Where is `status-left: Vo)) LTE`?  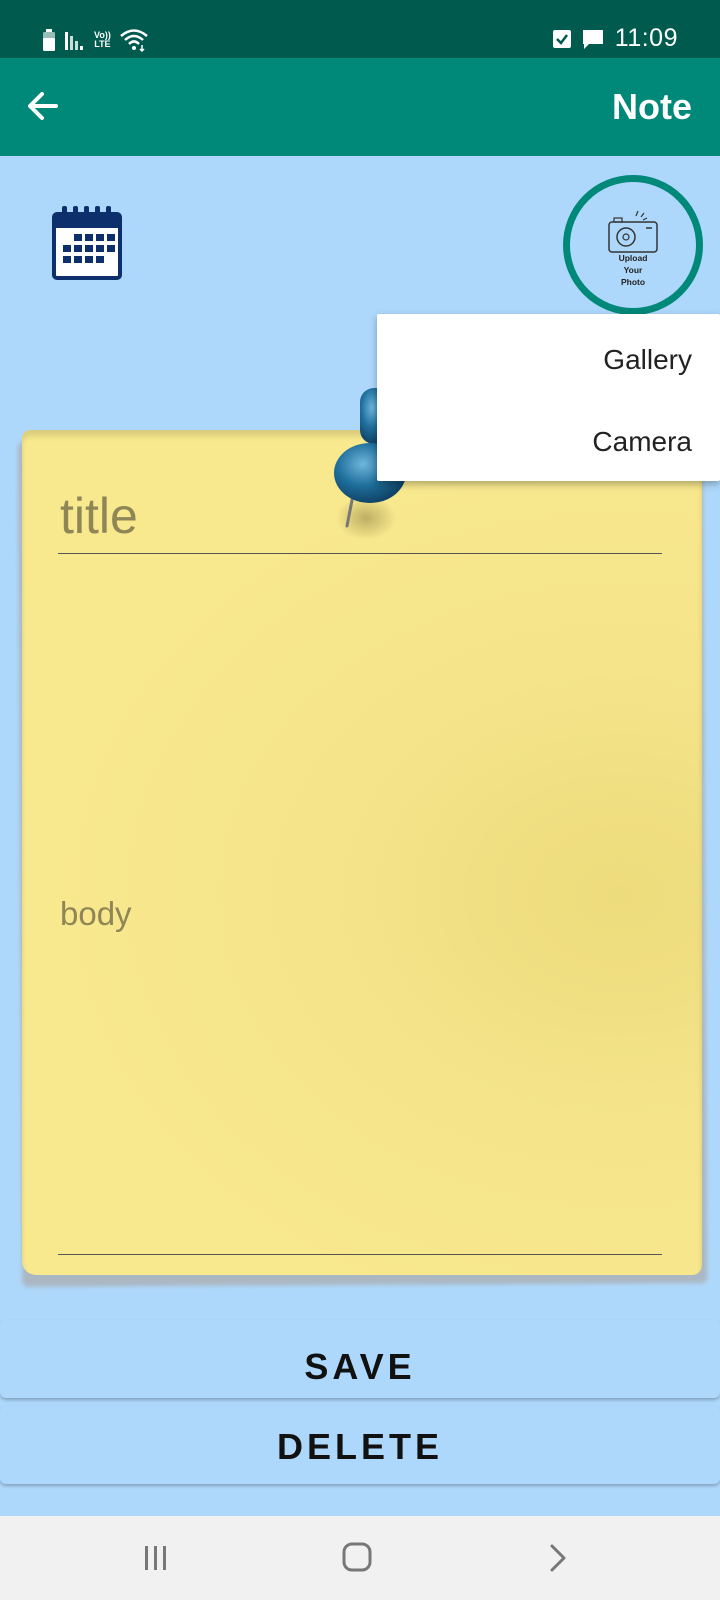 status-left: Vo)) LTE is located at coordinates (95, 40).